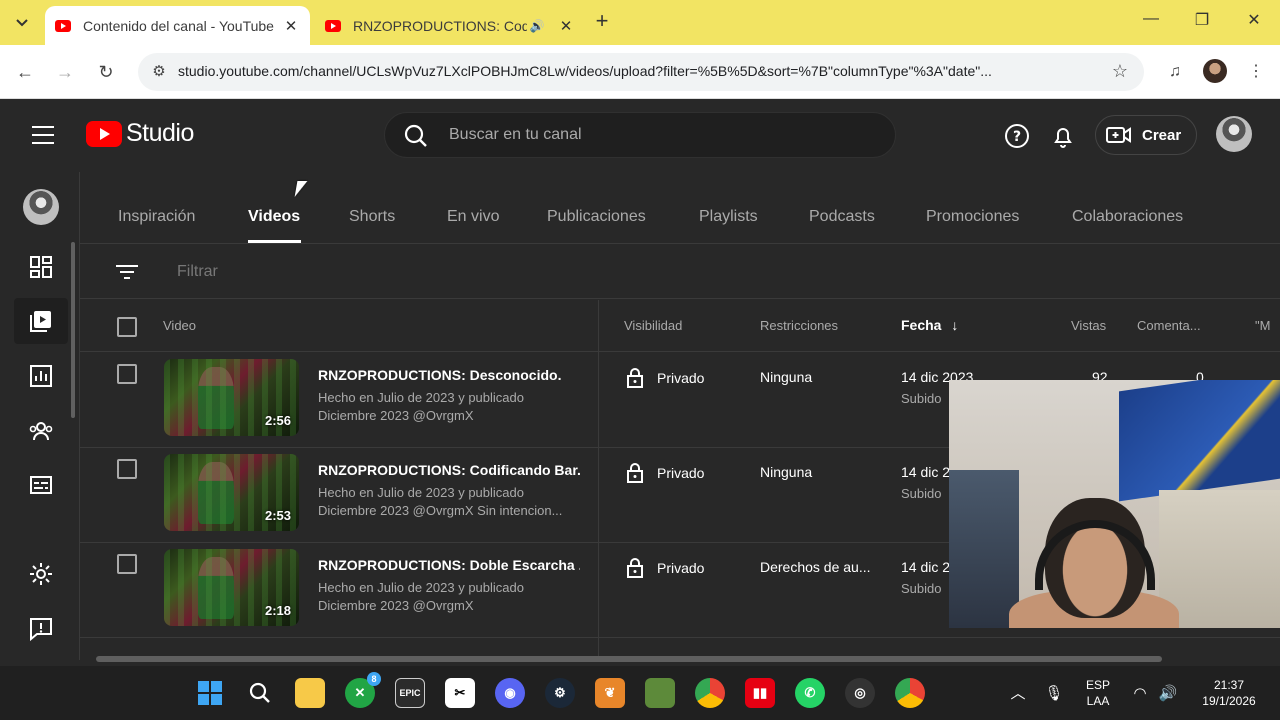  Describe the element at coordinates (1229, 701) in the screenshot. I see `clock-date: 19/1/2026` at that location.